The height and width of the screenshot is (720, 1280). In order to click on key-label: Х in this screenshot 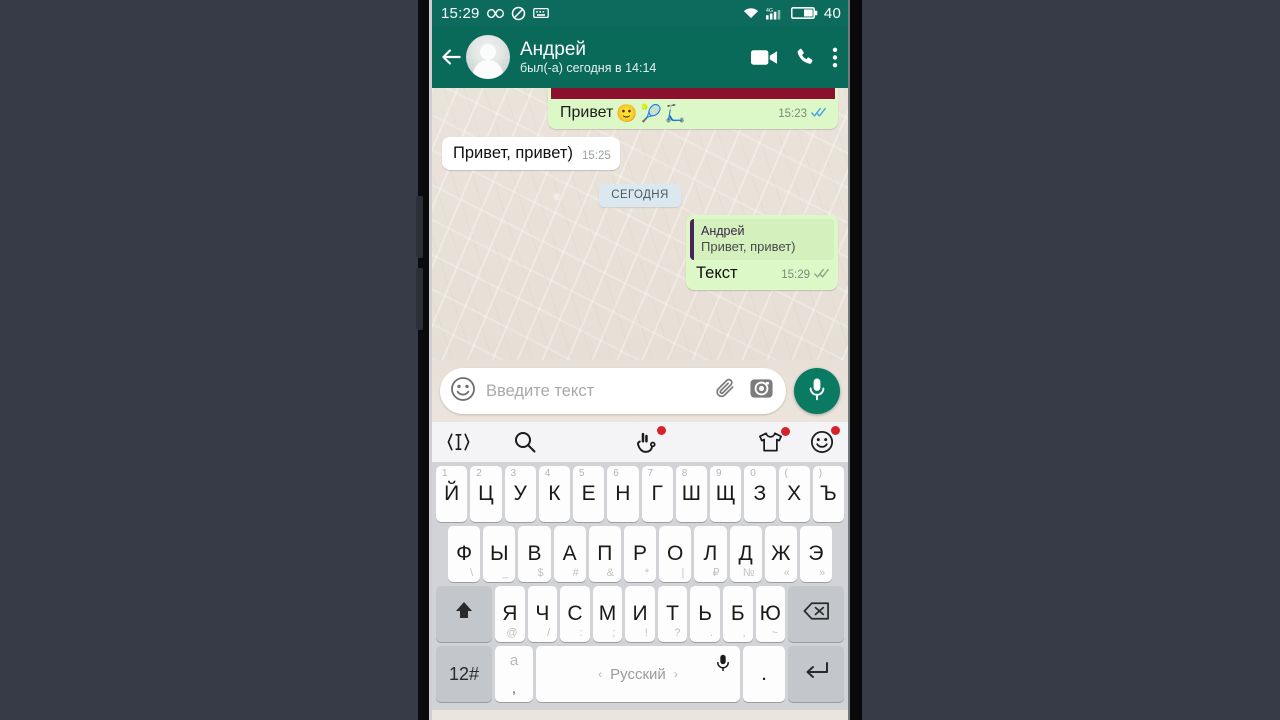, I will do `click(794, 493)`.